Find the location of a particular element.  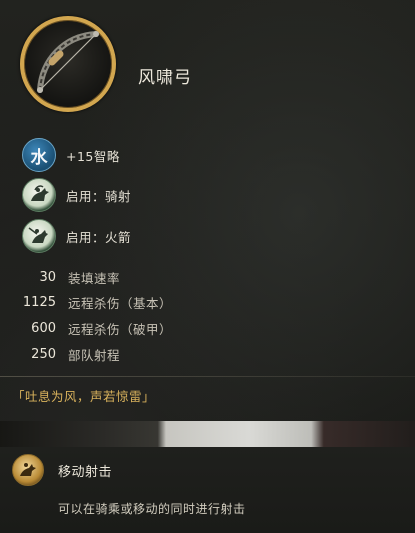

water-element-icon: 水 is located at coordinates (39, 155).